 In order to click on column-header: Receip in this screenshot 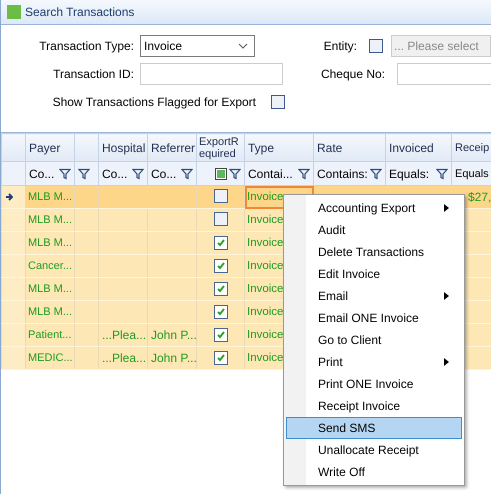, I will do `click(471, 148)`.